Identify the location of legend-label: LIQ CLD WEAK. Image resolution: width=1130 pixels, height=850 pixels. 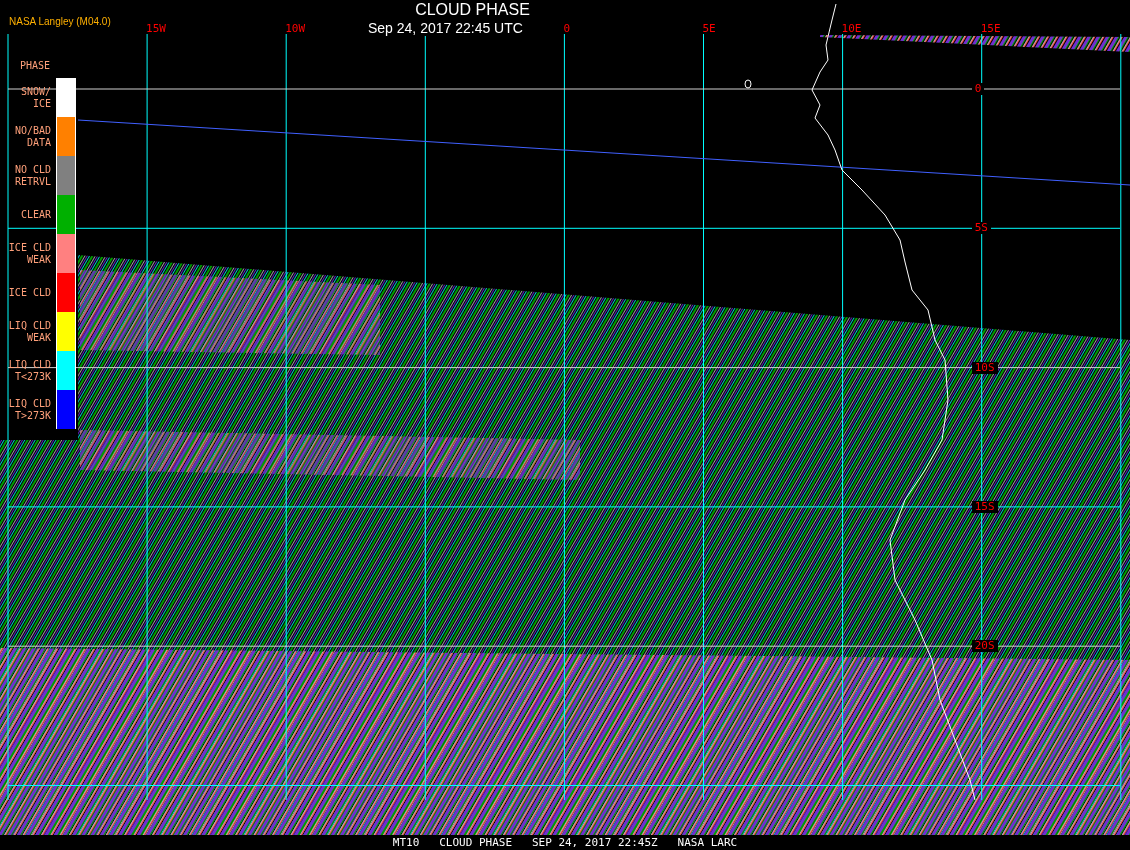
(29, 331).